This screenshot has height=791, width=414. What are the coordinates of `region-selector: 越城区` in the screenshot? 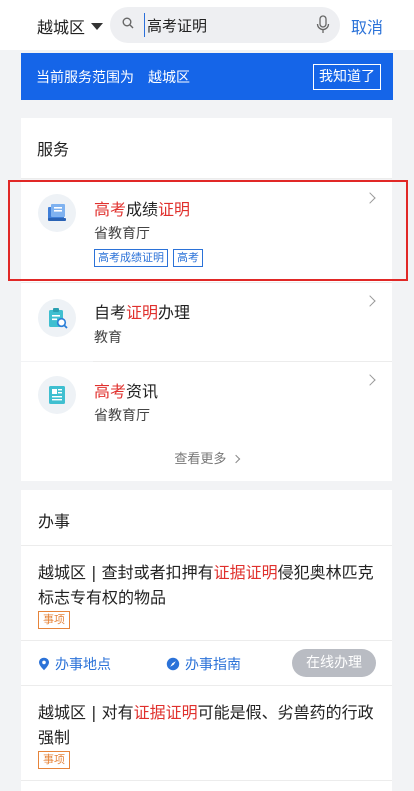 It's located at (70, 26).